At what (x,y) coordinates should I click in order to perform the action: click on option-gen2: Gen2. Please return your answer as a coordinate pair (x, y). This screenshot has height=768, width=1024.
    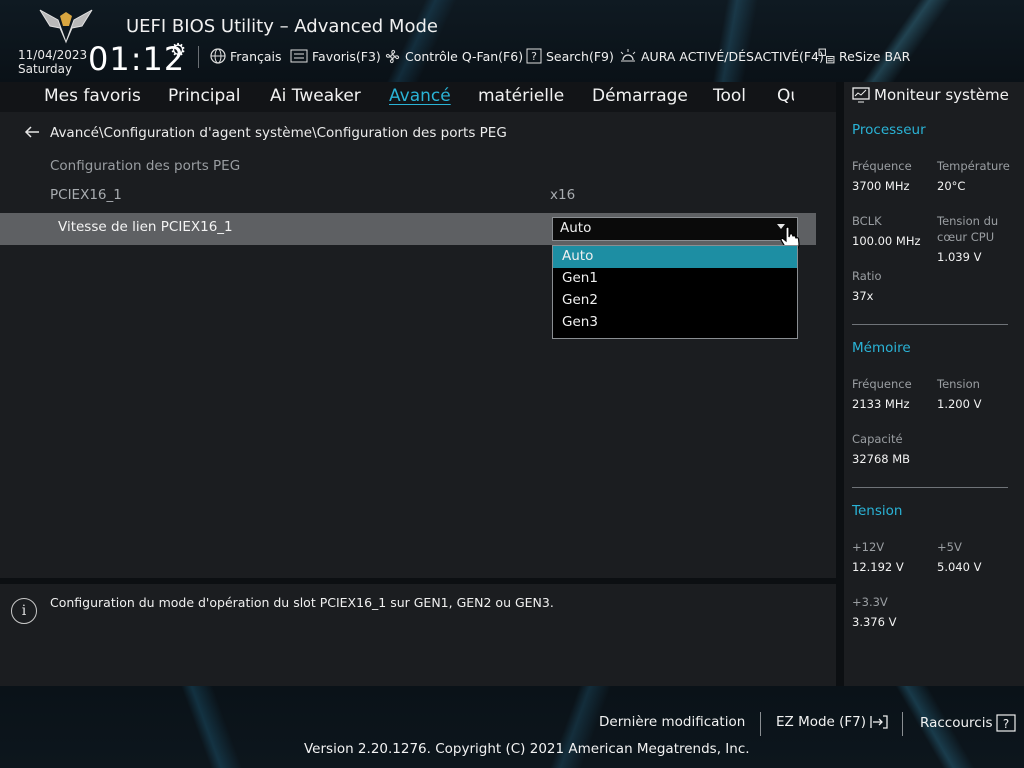
    Looking at the image, I should click on (675, 301).